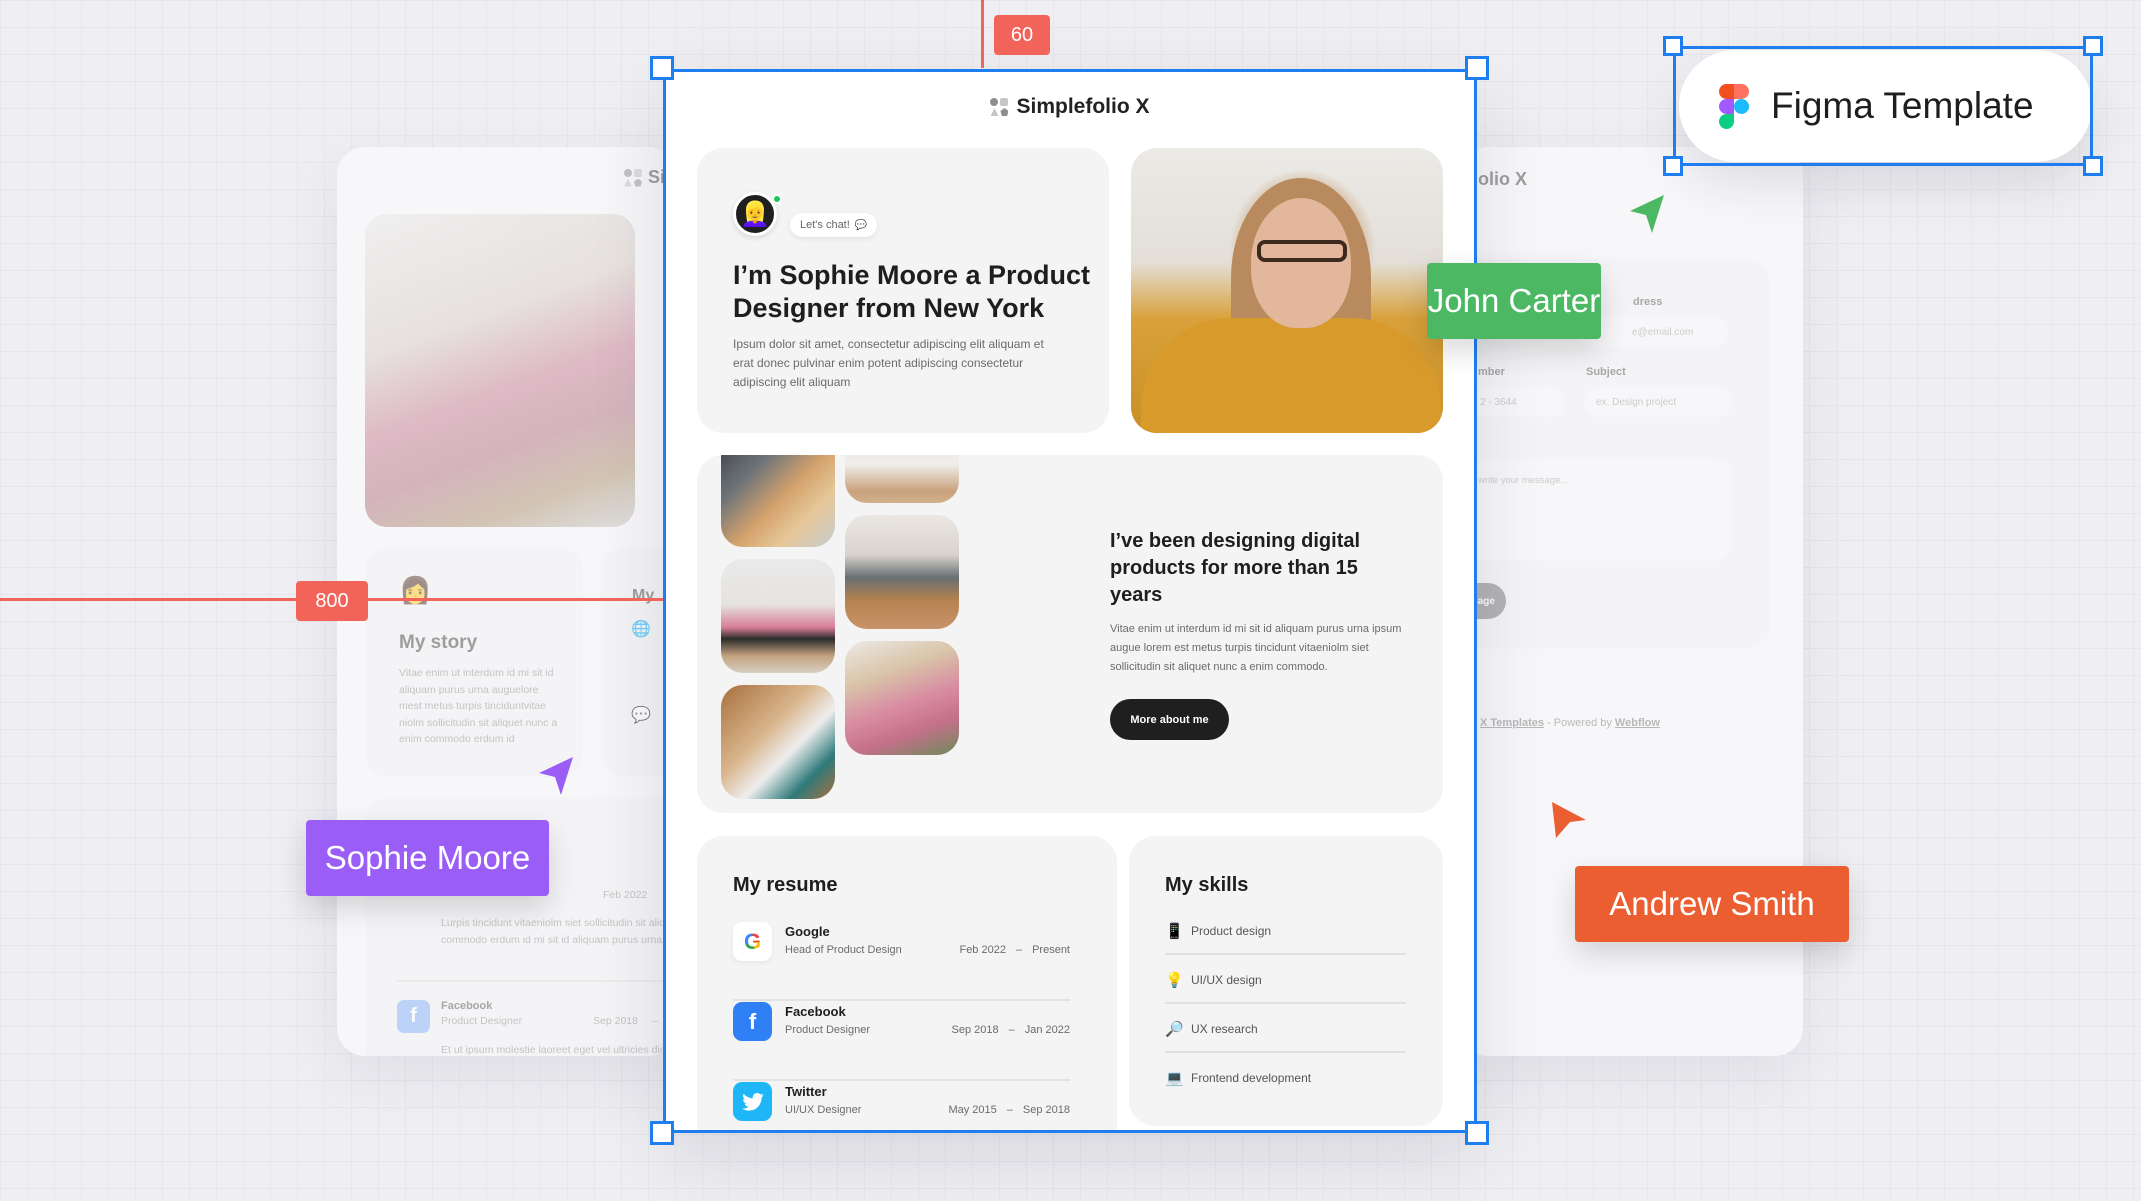 This screenshot has height=1201, width=2141. I want to click on laptop-icon: 💻, so click(1174, 1078).